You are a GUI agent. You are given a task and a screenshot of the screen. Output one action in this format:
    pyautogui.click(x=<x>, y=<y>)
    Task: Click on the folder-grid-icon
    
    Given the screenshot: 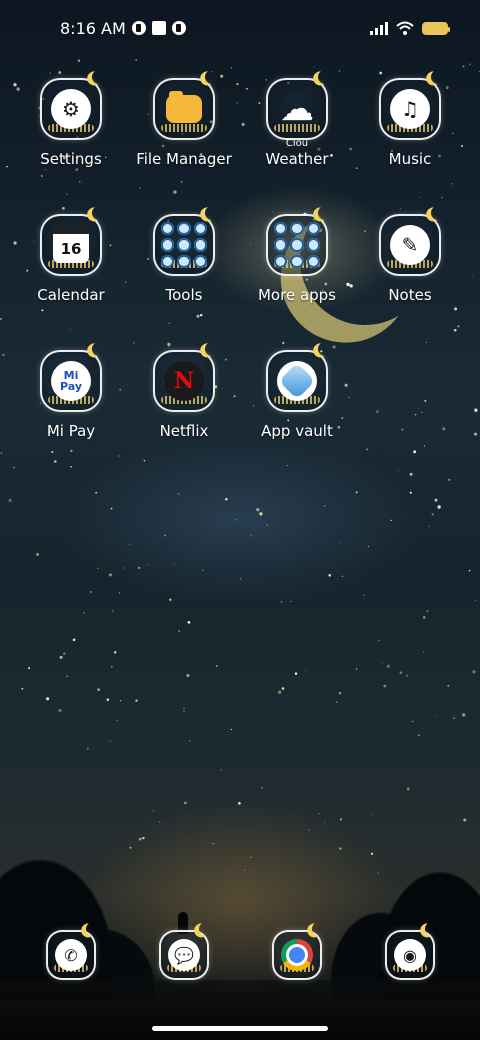 What is the action you would take?
    pyautogui.click(x=297, y=245)
    